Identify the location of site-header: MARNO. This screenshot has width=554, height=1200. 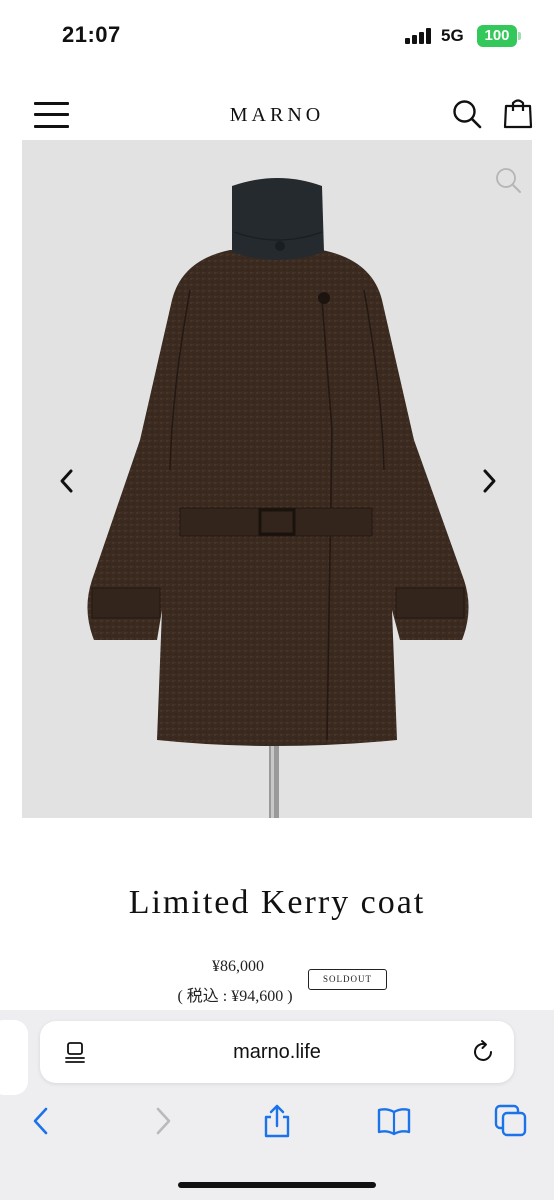
(277, 115).